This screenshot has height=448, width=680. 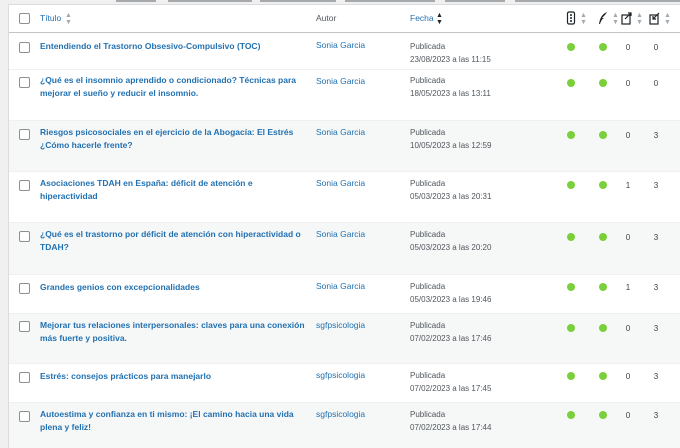 What do you see at coordinates (451, 388) in the screenshot?
I see `post-datetime: 07/02/2023 a las 17:45` at bounding box center [451, 388].